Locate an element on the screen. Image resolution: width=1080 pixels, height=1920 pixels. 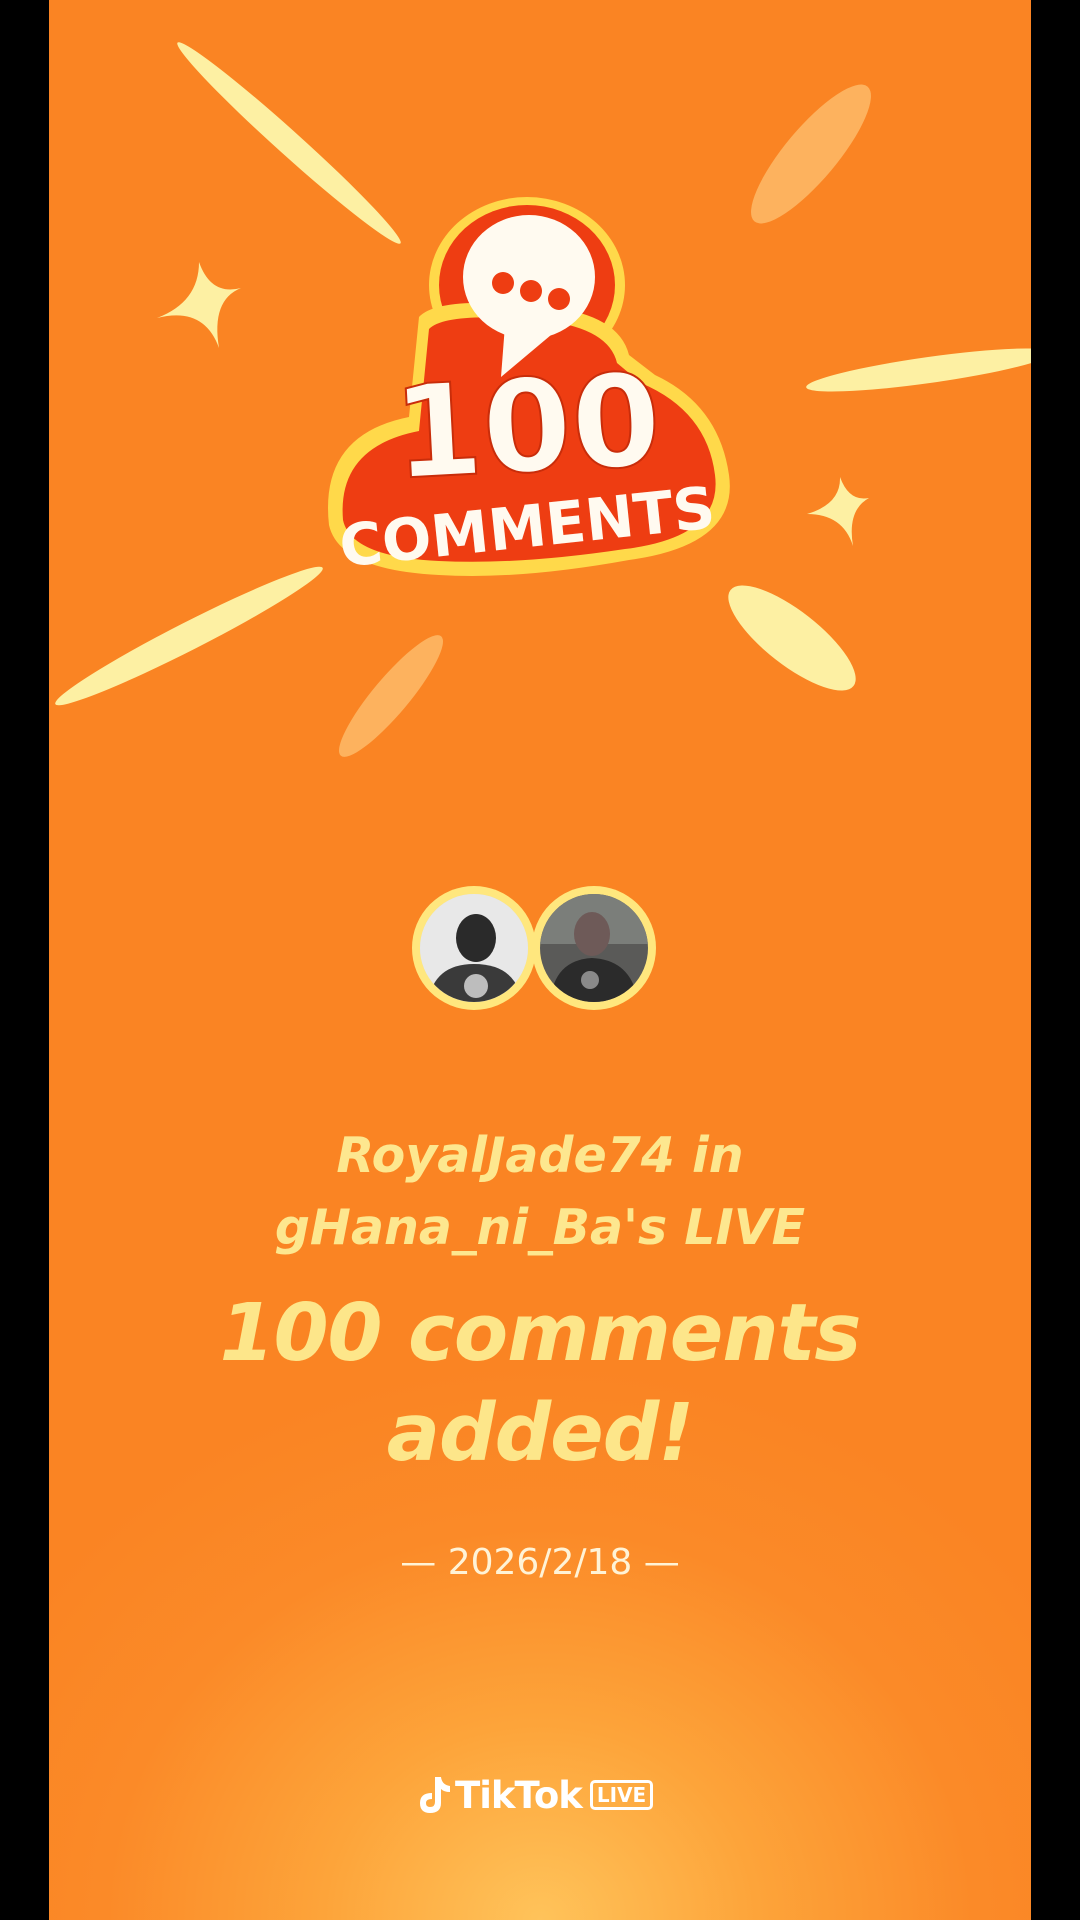
headline-line-1: 100 comments is located at coordinates (540, 1333).